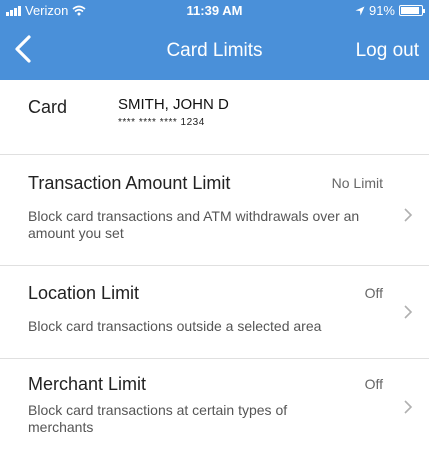 The image size is (429, 450). I want to click on logout-button: Log out, so click(387, 51).